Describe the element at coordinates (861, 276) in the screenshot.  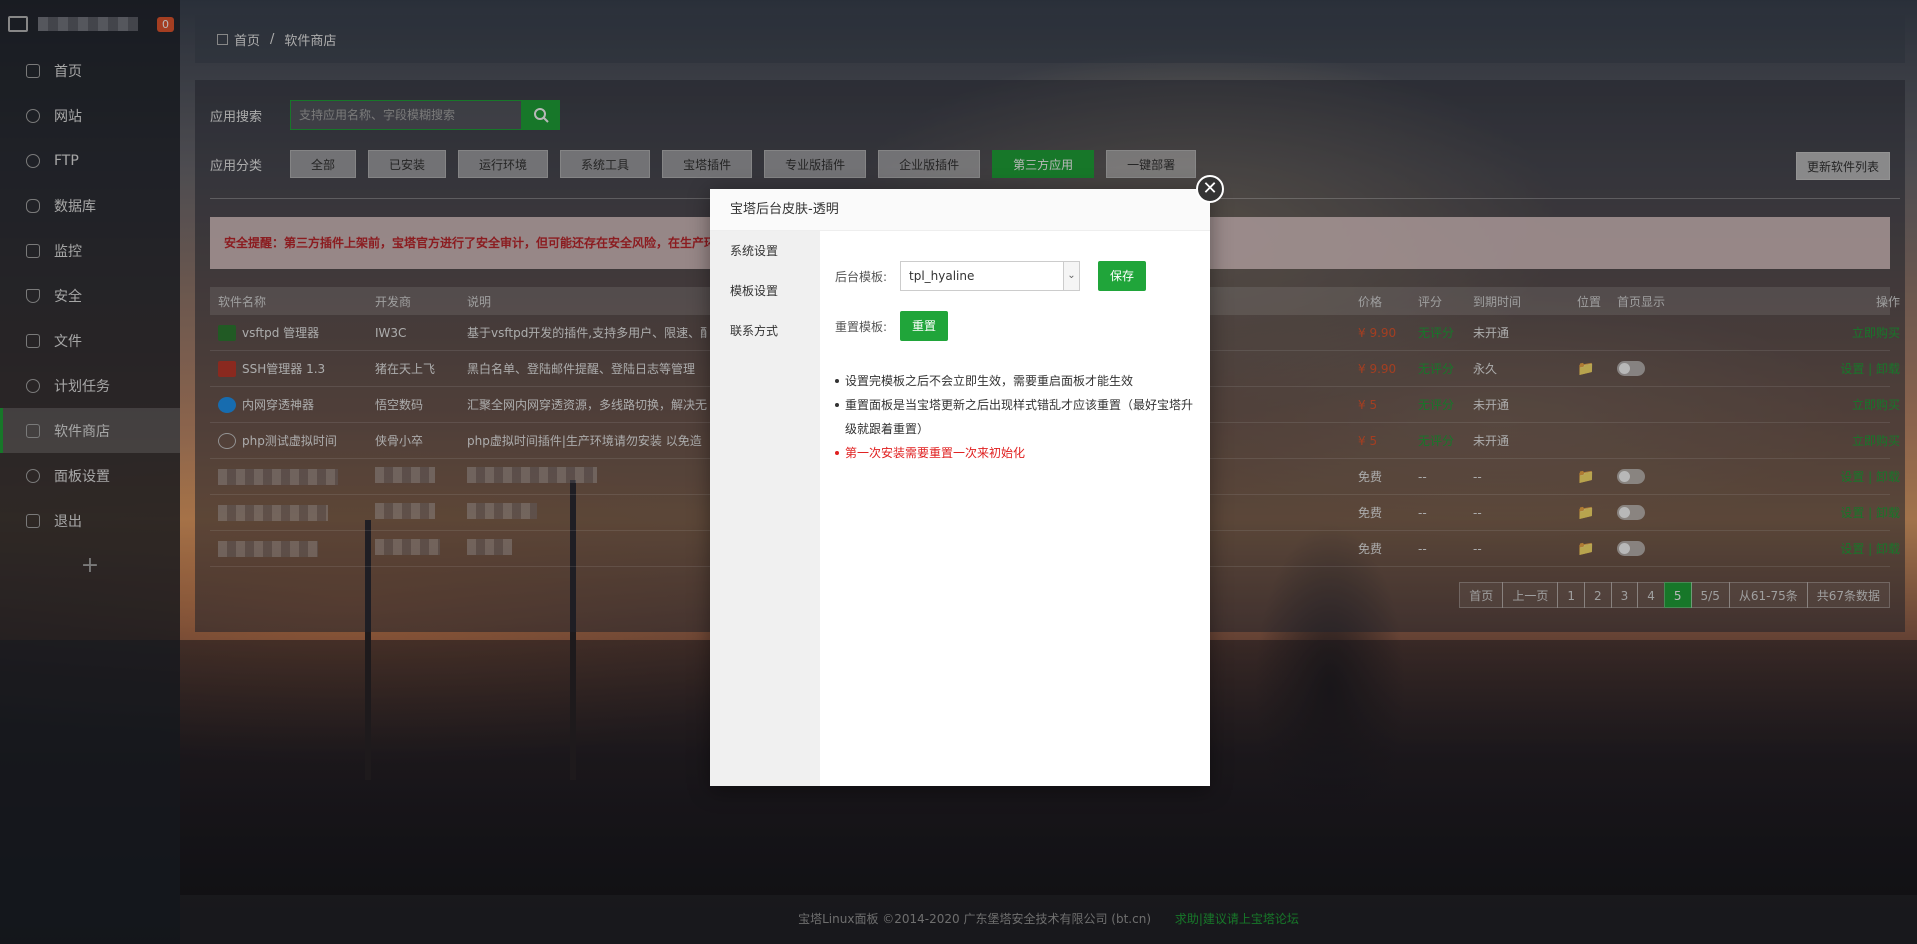
I see `template-label: 后台模板:` at that location.